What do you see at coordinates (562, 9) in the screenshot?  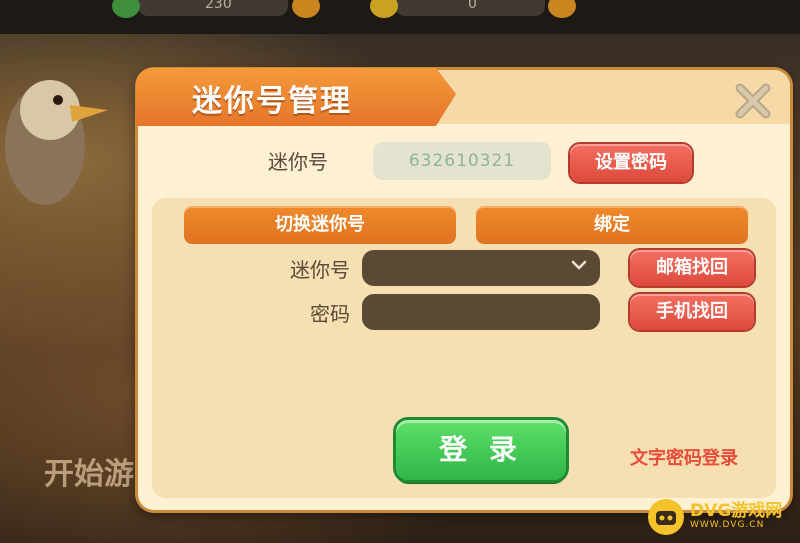 I see `add-coin-icon` at bounding box center [562, 9].